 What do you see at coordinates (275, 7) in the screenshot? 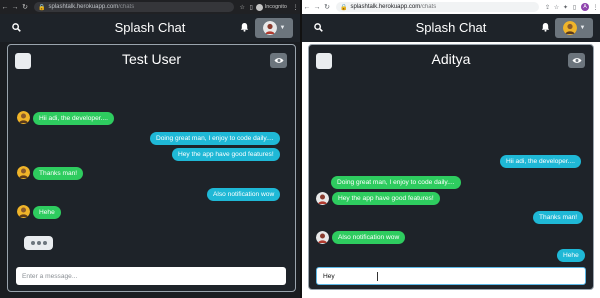
I see `incognito-label: Incognito` at bounding box center [275, 7].